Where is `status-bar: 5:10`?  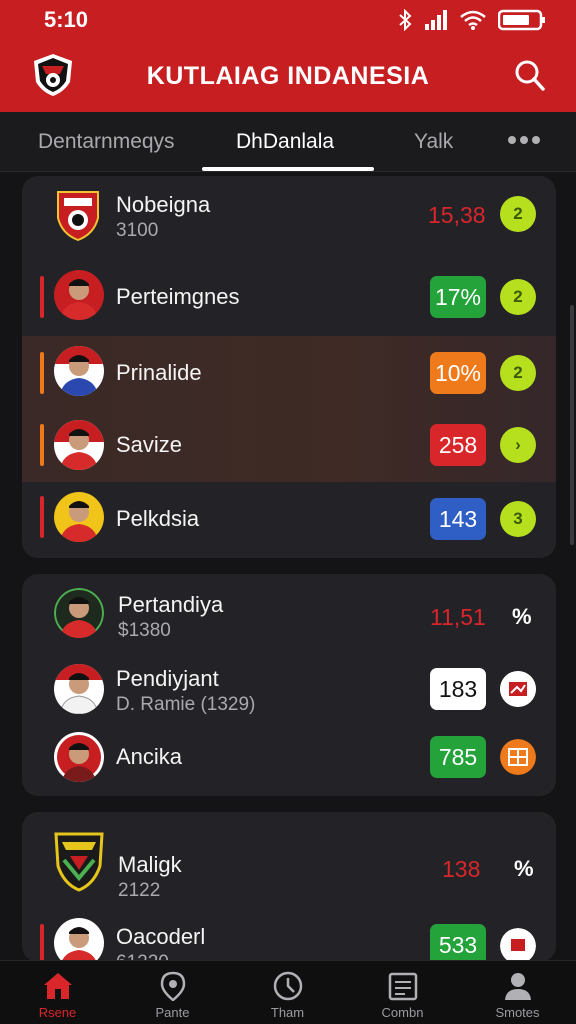
status-bar: 5:10 is located at coordinates (288, 20).